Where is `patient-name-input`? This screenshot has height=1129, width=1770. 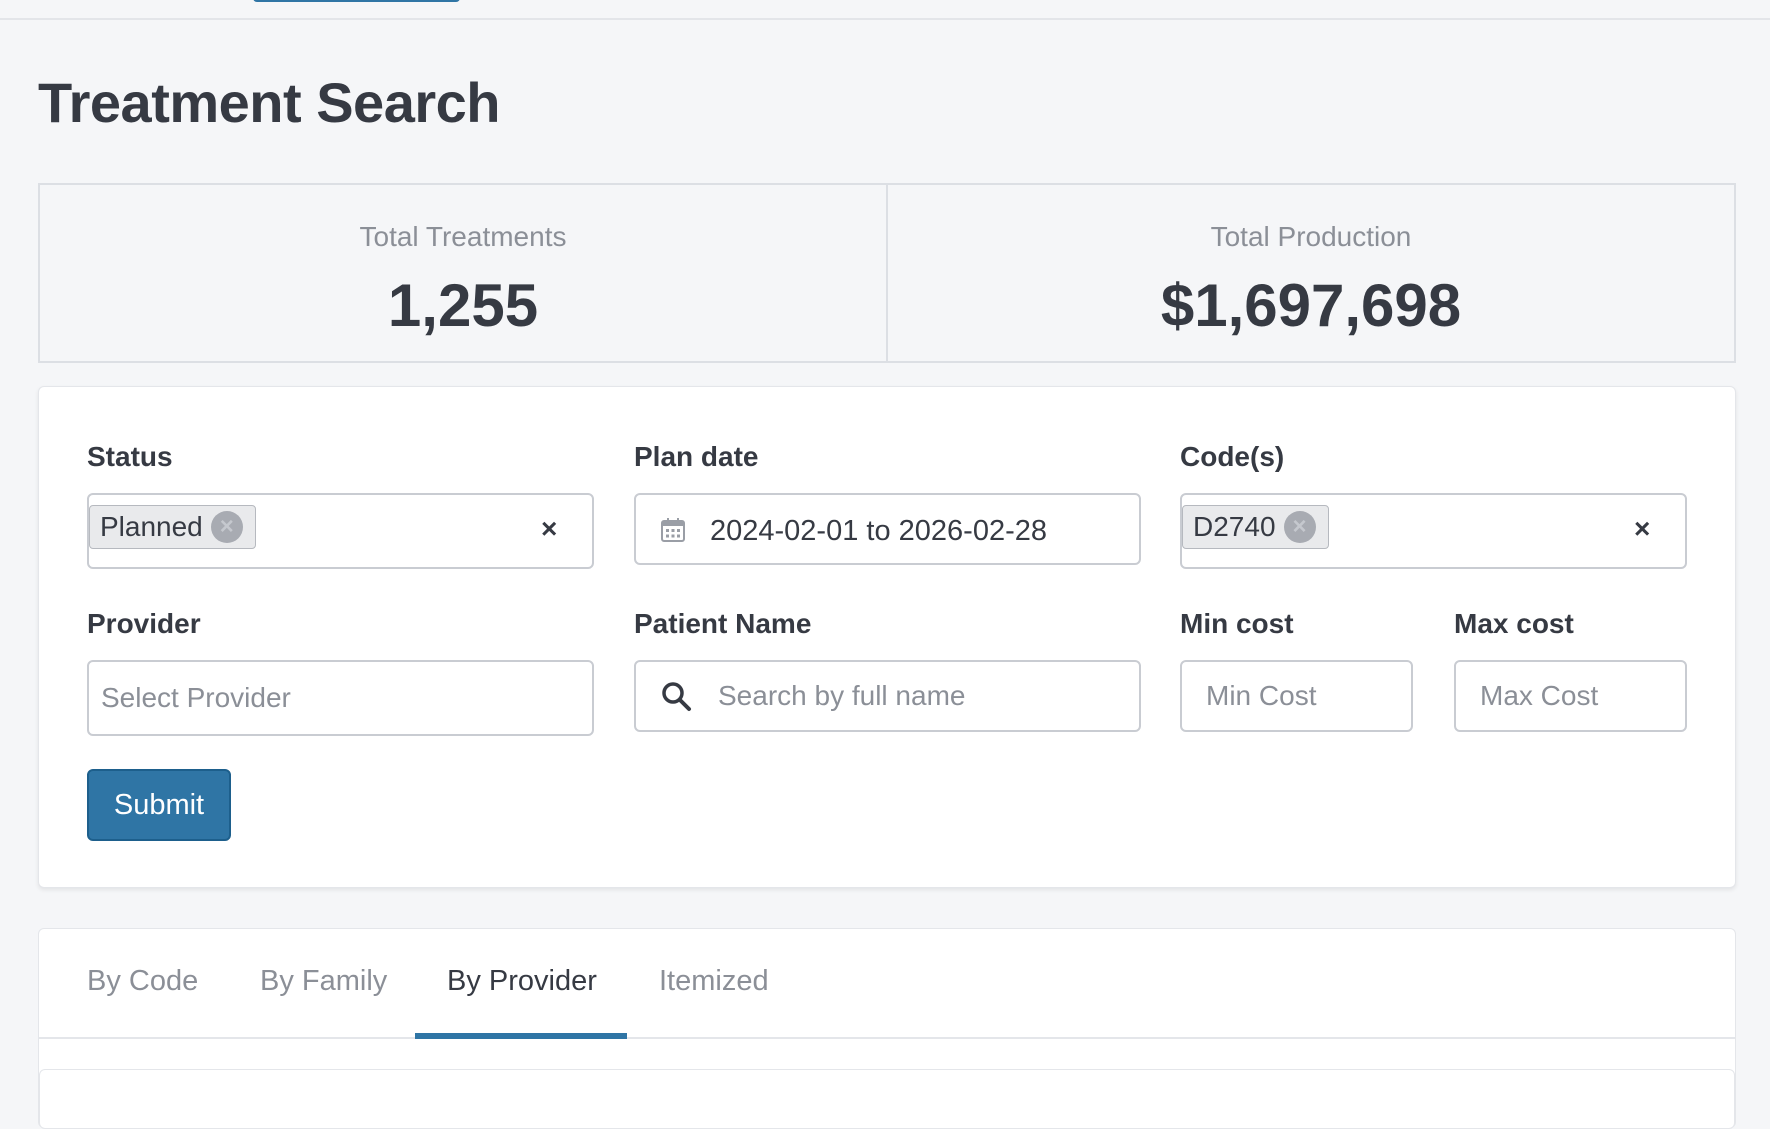
patient-name-input is located at coordinates (921, 696).